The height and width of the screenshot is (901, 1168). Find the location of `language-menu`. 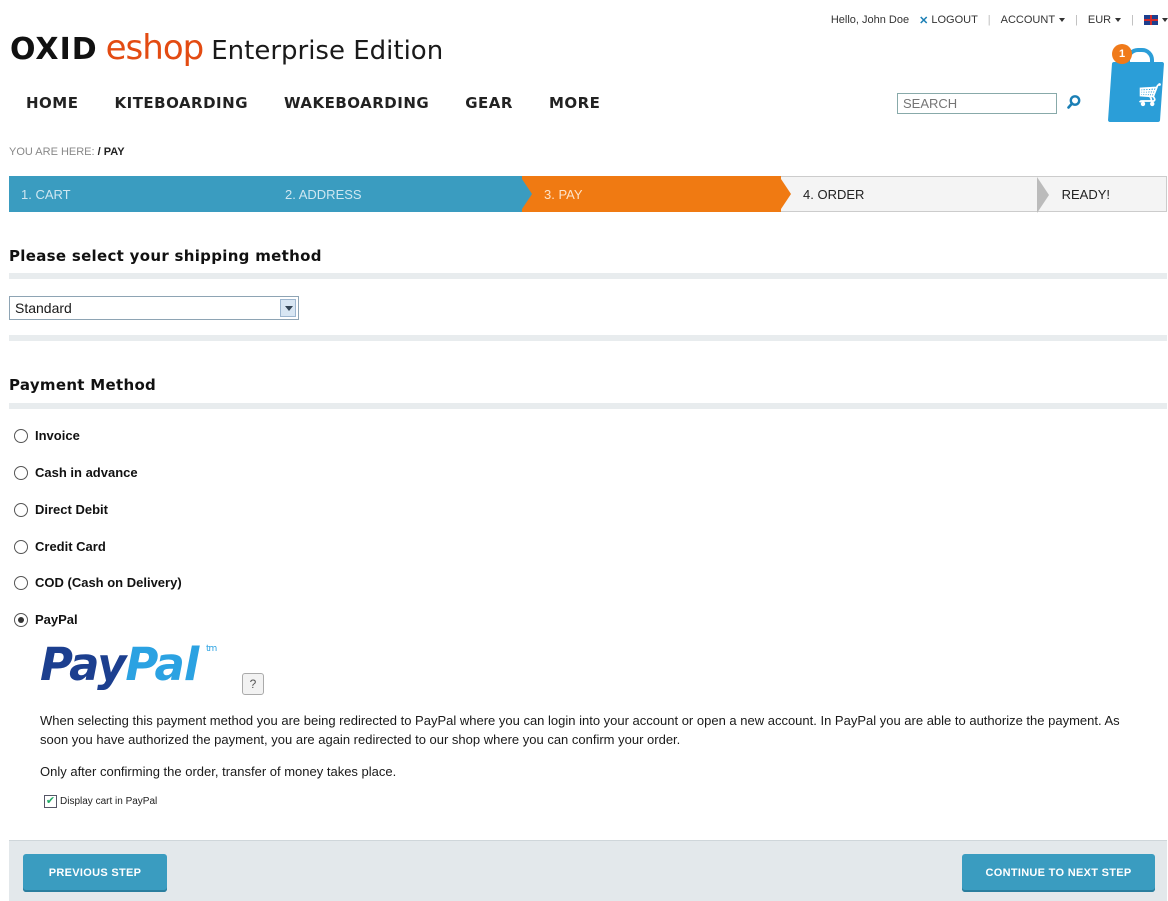

language-menu is located at coordinates (1156, 20).